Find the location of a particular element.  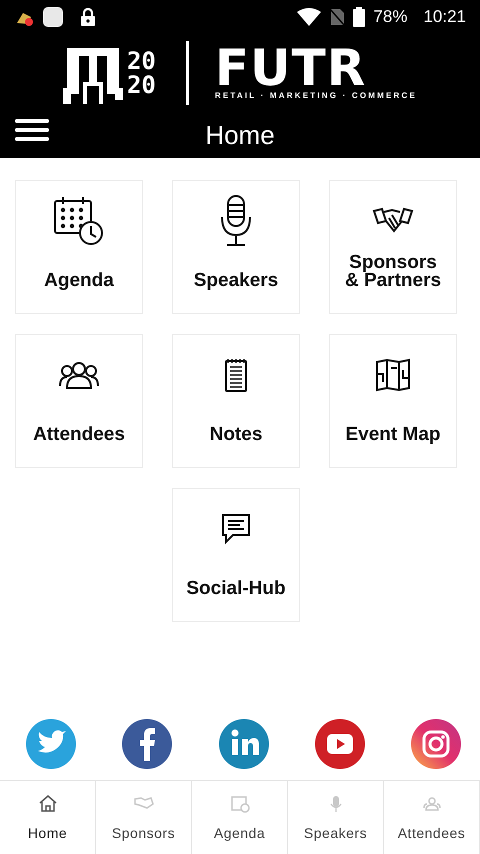

chat-bubble-icon is located at coordinates (236, 529).